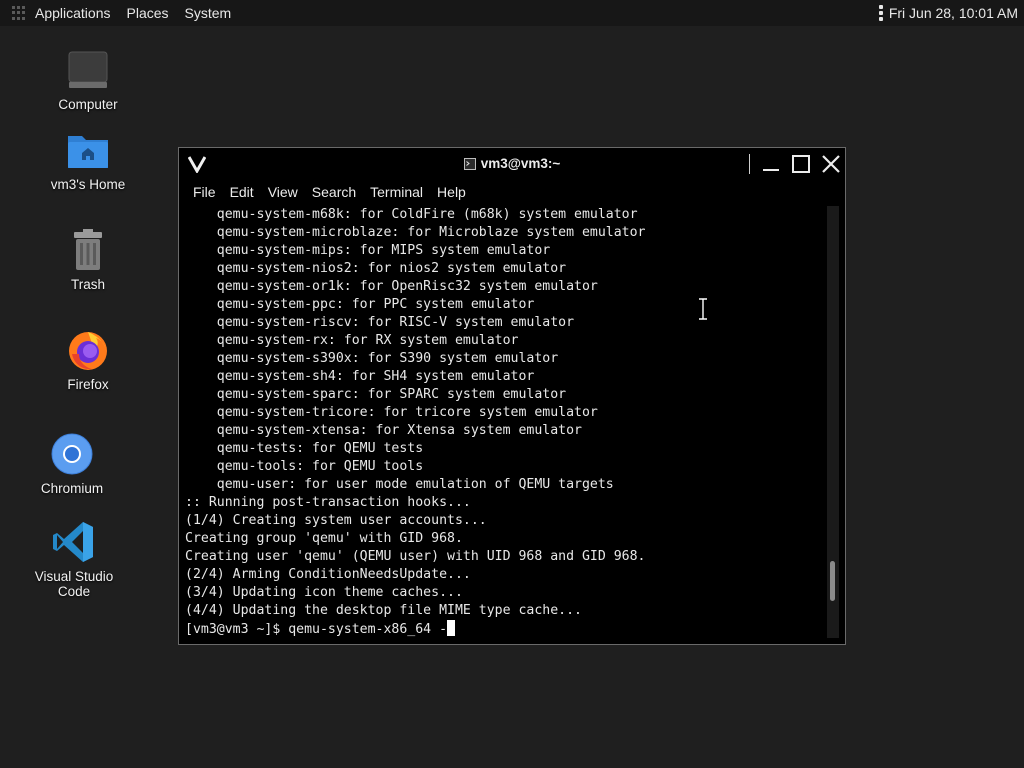 Image resolution: width=1024 pixels, height=768 pixels. I want to click on window-titlebar: vm3@vm3:~, so click(512, 164).